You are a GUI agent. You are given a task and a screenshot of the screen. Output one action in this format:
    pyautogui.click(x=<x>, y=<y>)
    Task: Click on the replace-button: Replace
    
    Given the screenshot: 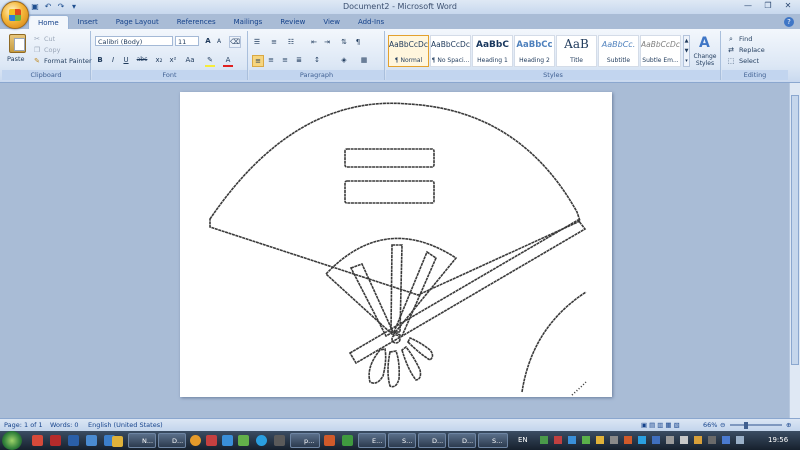 What is the action you would take?
    pyautogui.click(x=752, y=50)
    